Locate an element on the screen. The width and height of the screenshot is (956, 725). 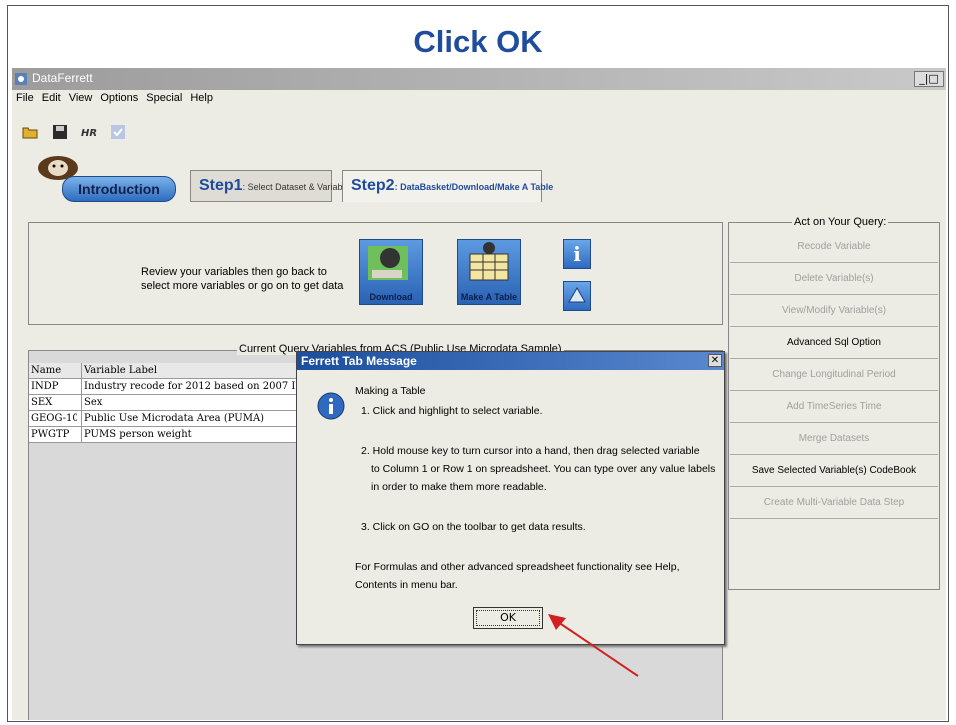
make-table-button: Make A Table is located at coordinates (489, 272).